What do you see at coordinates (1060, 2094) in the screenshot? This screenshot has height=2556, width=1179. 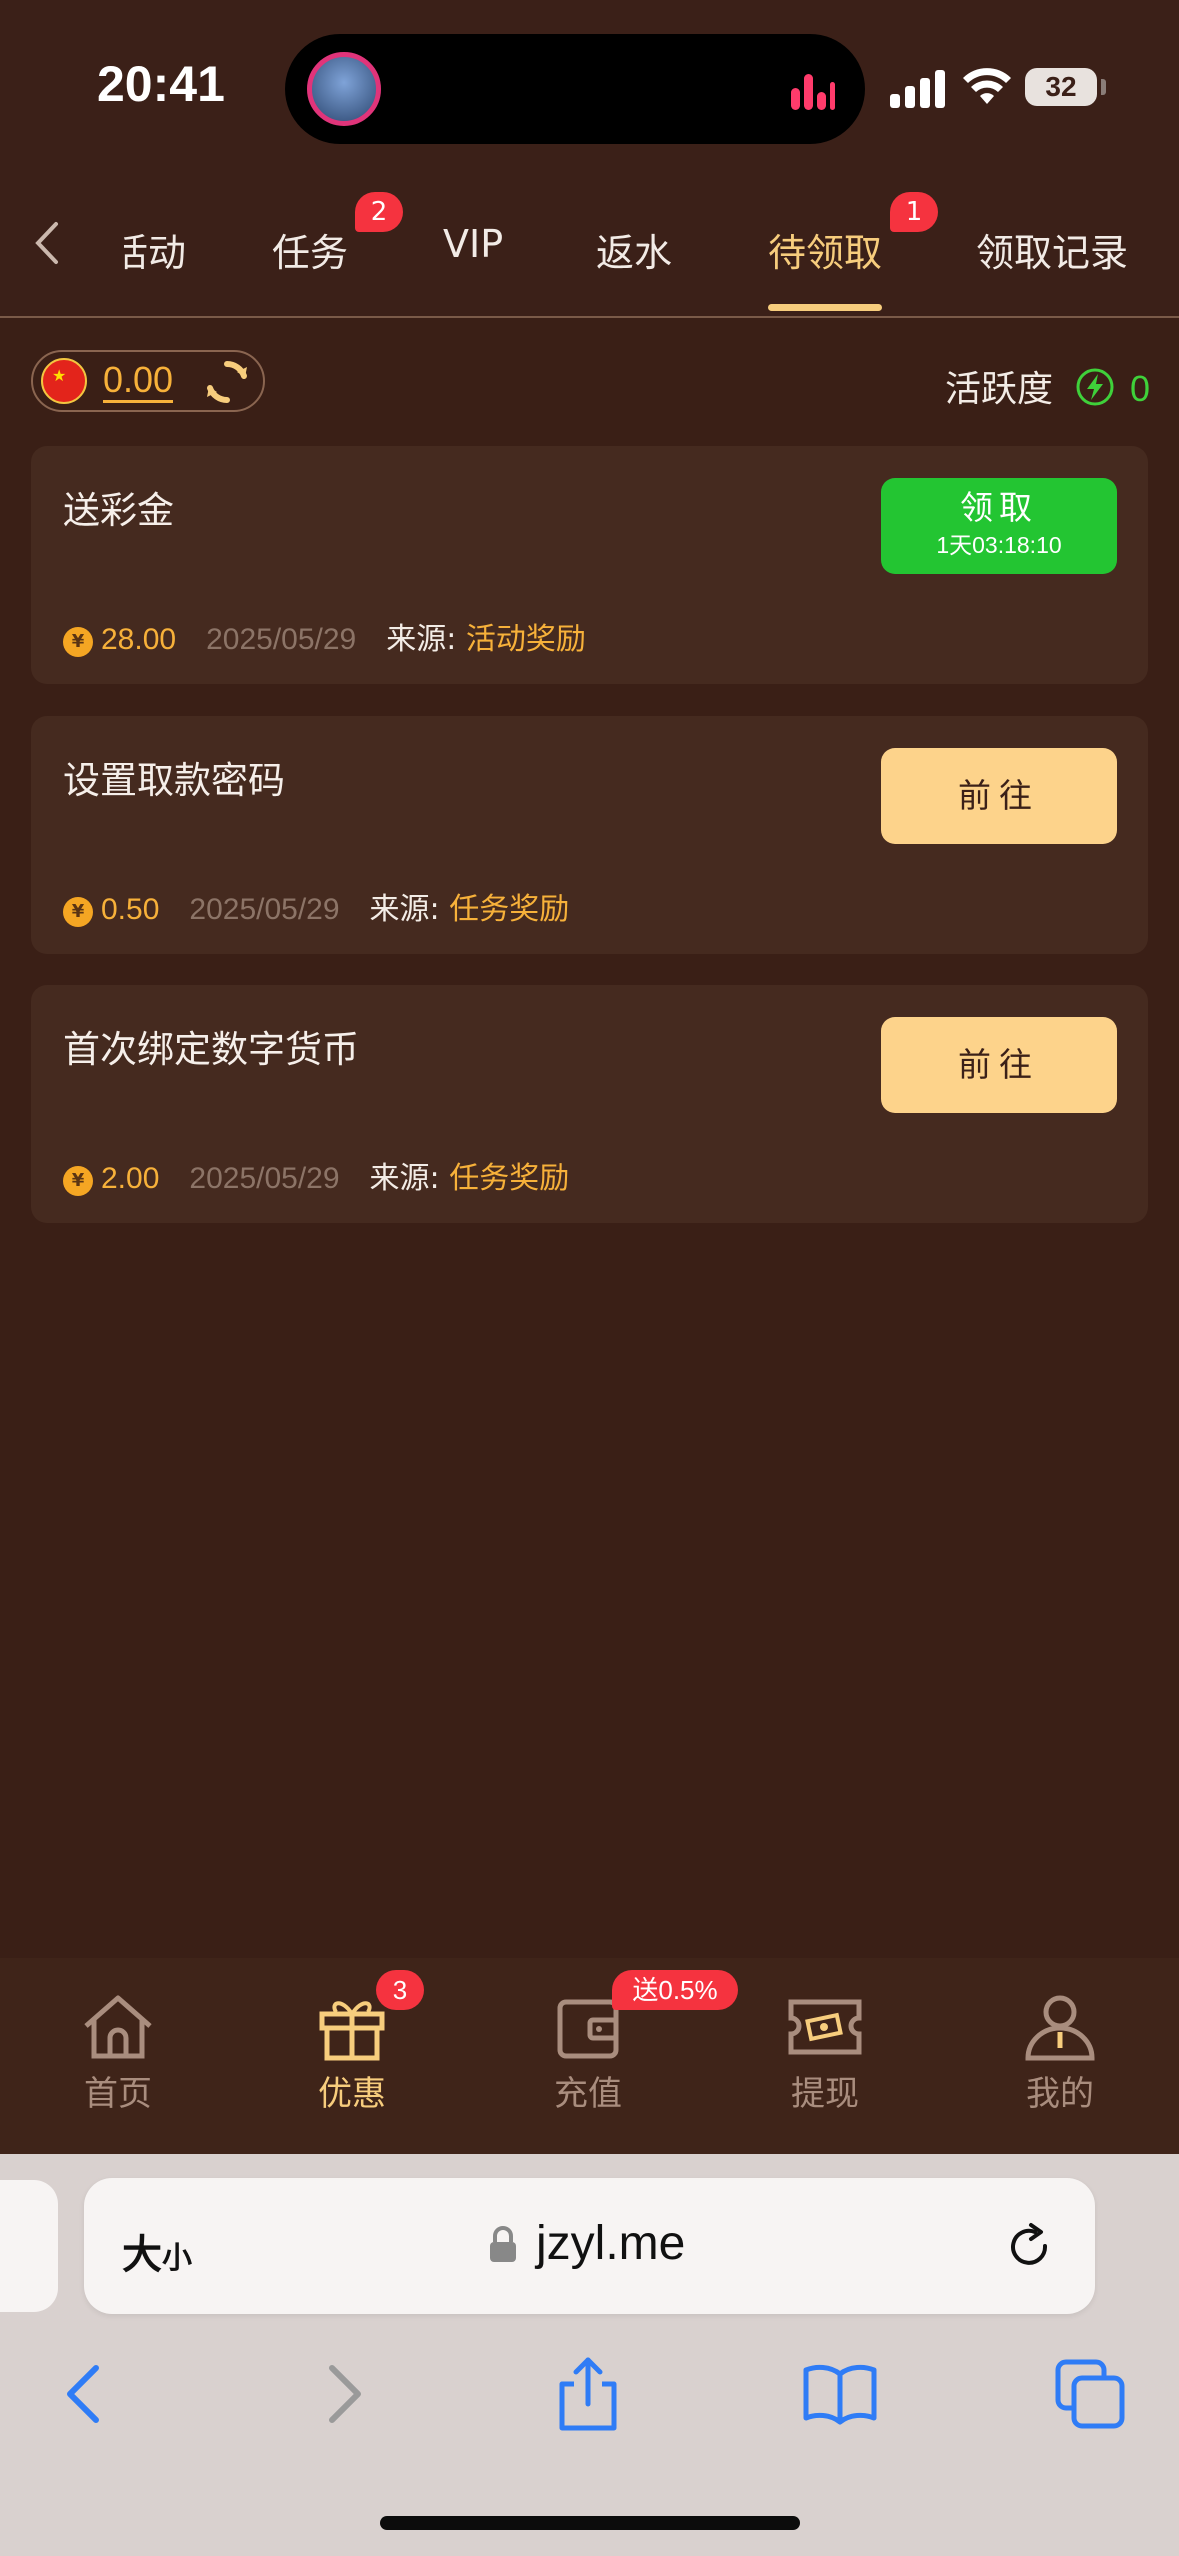 I see `nav-profile-label: 我的` at bounding box center [1060, 2094].